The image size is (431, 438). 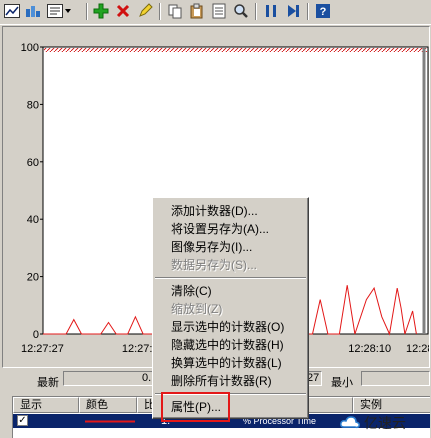 What do you see at coordinates (33, 163) in the screenshot?
I see `y-tick-label: 60` at bounding box center [33, 163].